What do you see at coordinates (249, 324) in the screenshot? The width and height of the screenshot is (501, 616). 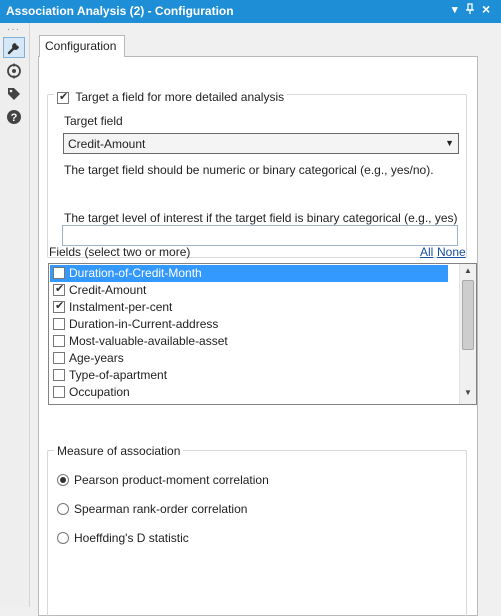 I see `list-item: Duration-in-Current-address` at bounding box center [249, 324].